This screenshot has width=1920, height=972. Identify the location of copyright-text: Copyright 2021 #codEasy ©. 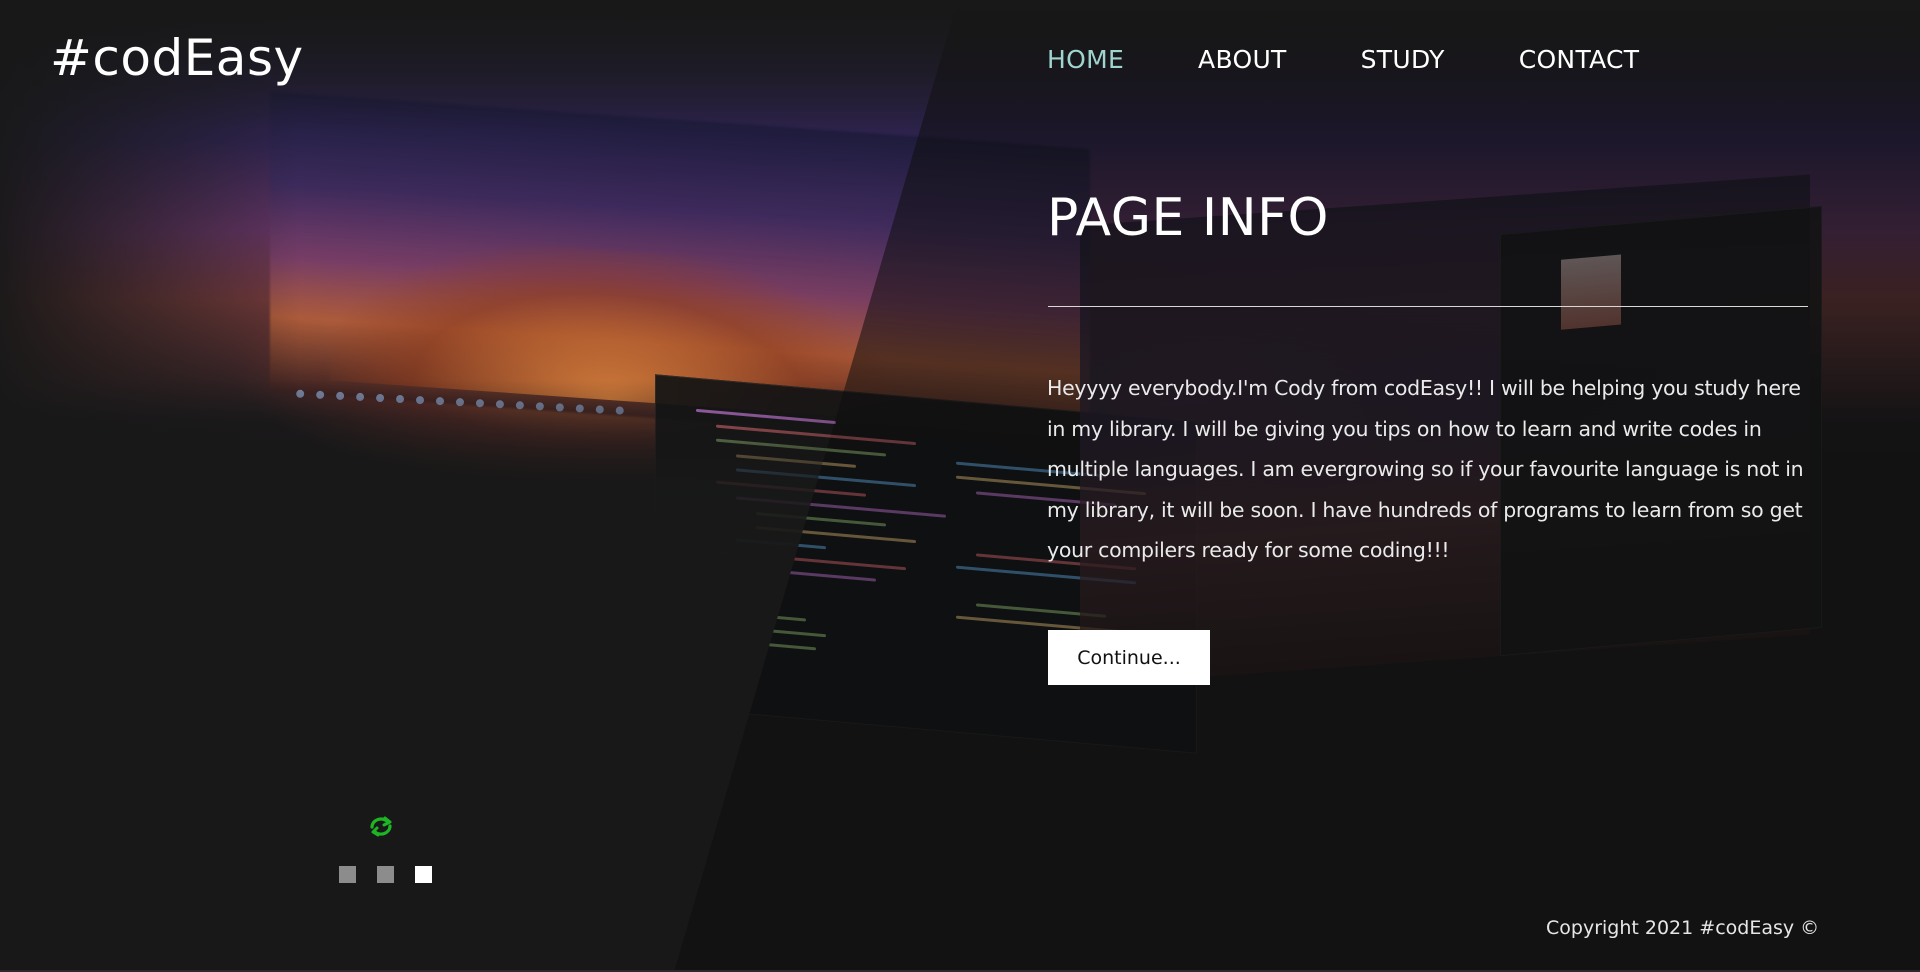
(1683, 928).